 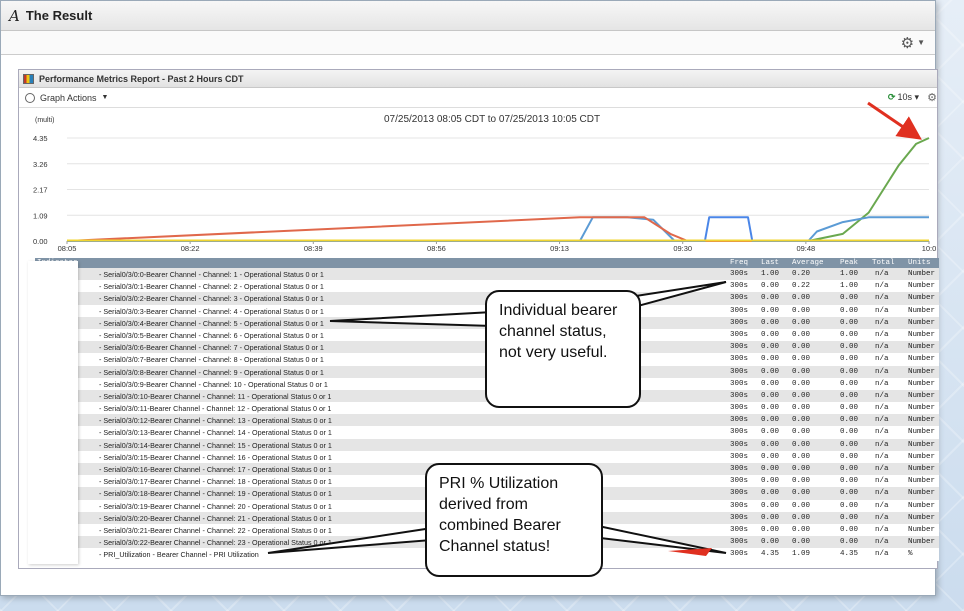 I want to click on average-value: 0.20, so click(x=801, y=274).